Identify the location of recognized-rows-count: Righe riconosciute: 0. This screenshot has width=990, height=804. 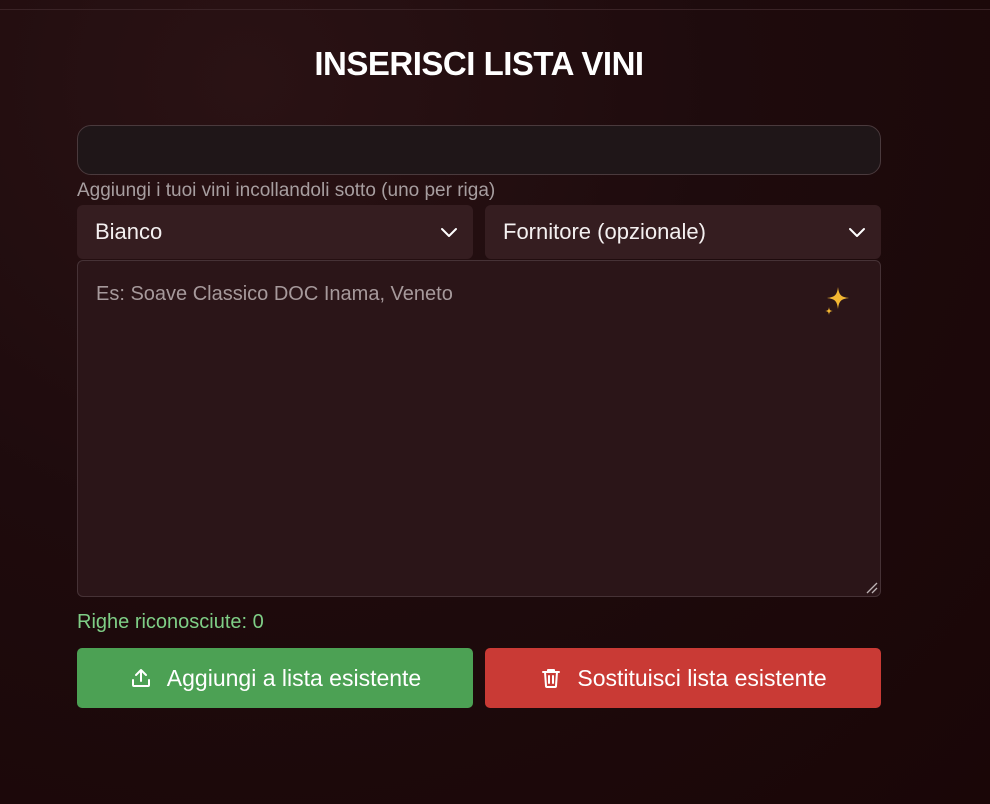
(170, 622).